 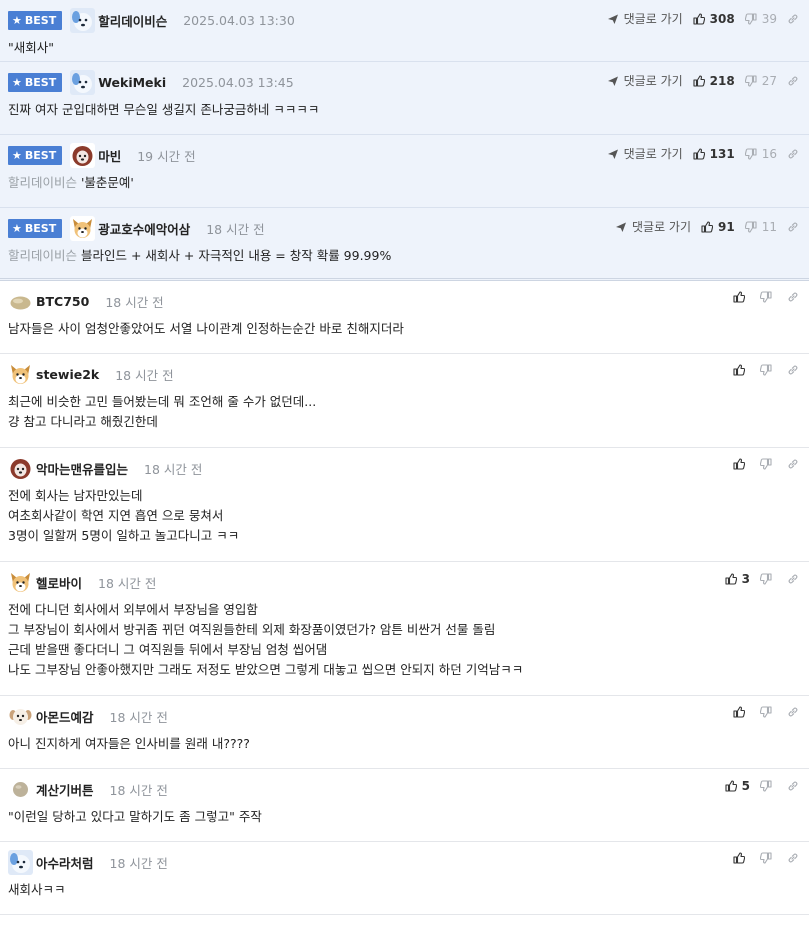 What do you see at coordinates (132, 20) in the screenshot?
I see `nickname: 할리데이비슨` at bounding box center [132, 20].